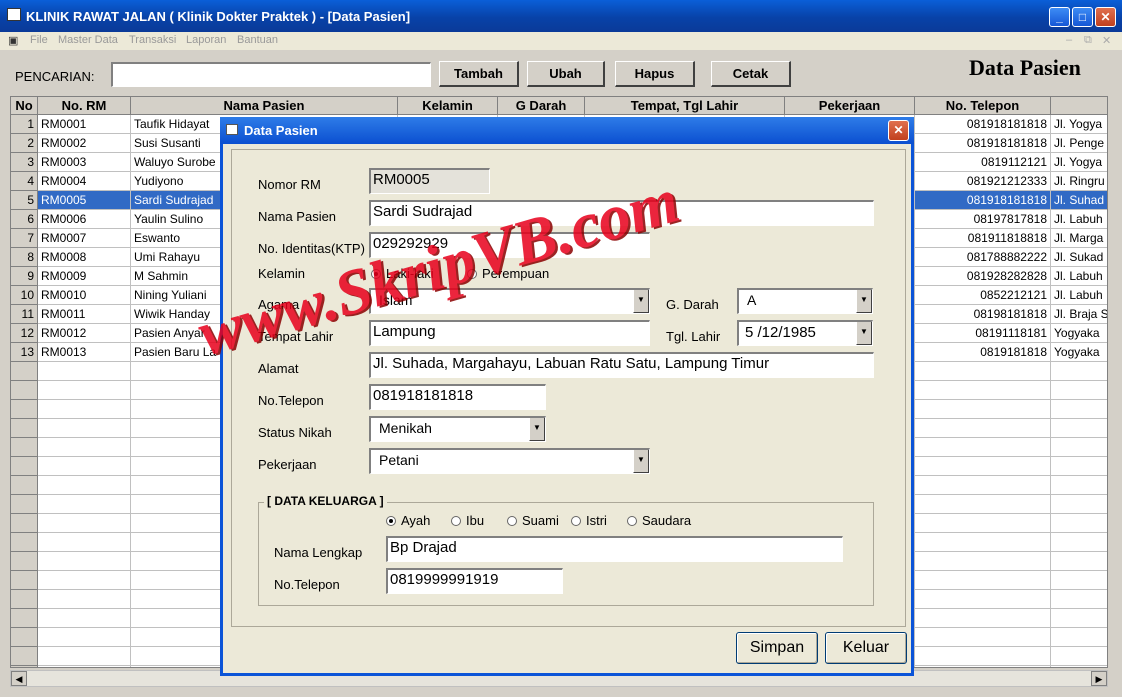 The image size is (1122, 697). I want to click on tambah-button: Tambah, so click(479, 74).